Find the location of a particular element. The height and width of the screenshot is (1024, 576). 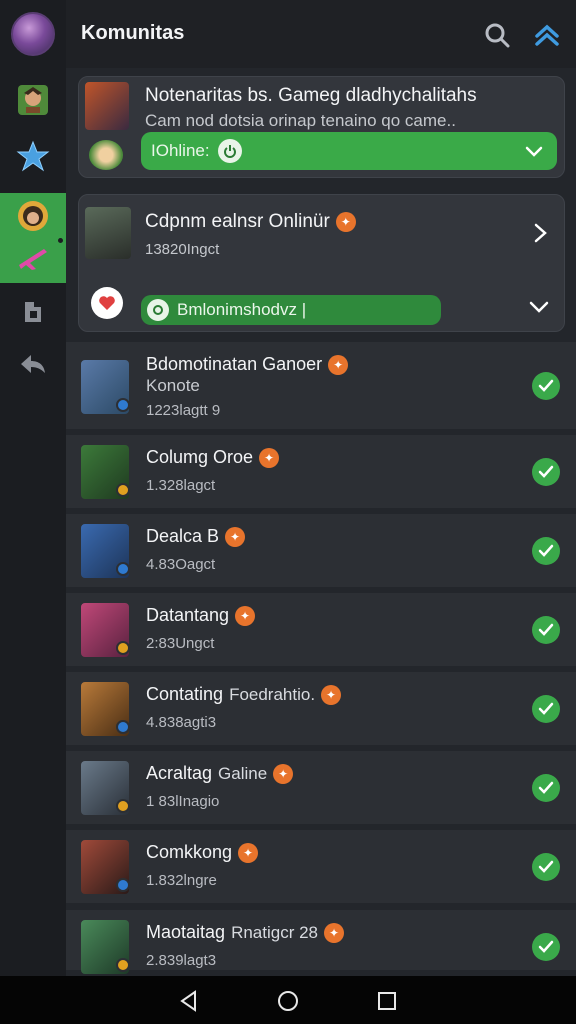

chat-bubble-icon is located at coordinates (158, 310).